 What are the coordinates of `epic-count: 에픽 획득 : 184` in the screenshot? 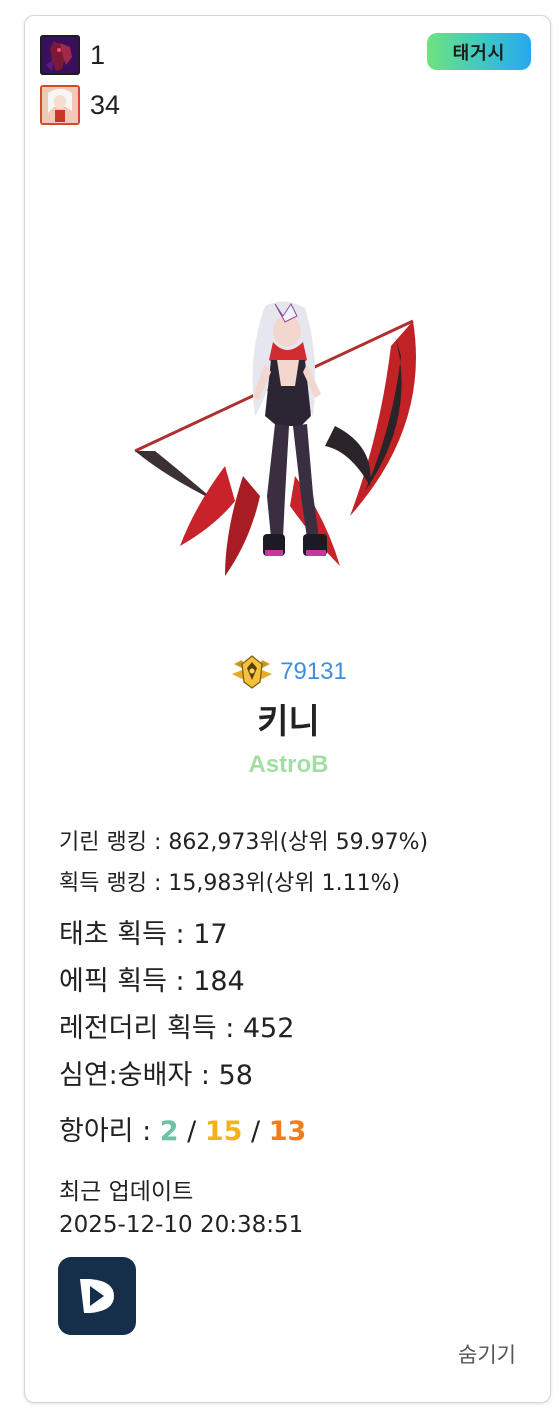 It's located at (152, 981).